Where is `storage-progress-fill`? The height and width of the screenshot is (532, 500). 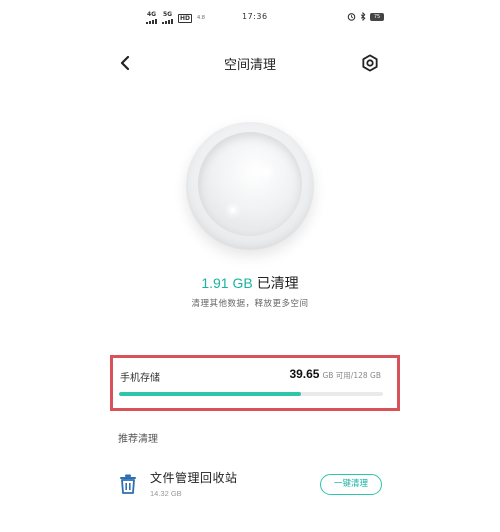 storage-progress-fill is located at coordinates (210, 394).